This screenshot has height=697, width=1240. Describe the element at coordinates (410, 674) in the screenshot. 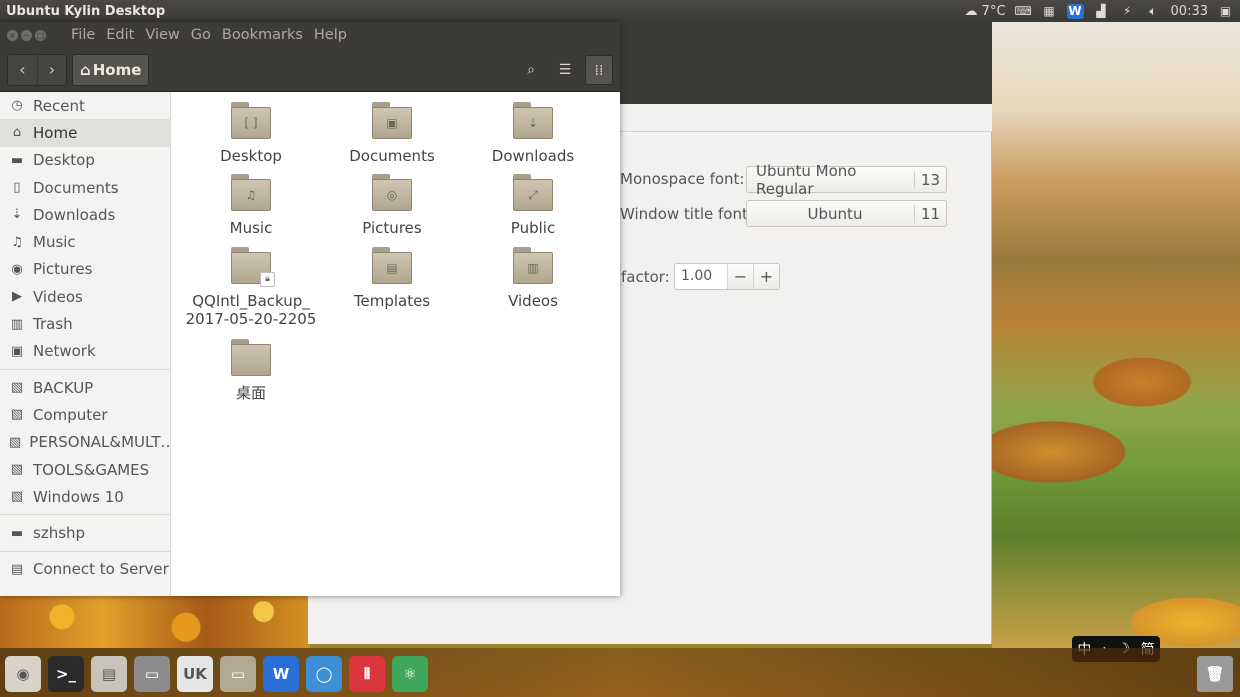

I see `atom-icon: ⚛` at that location.